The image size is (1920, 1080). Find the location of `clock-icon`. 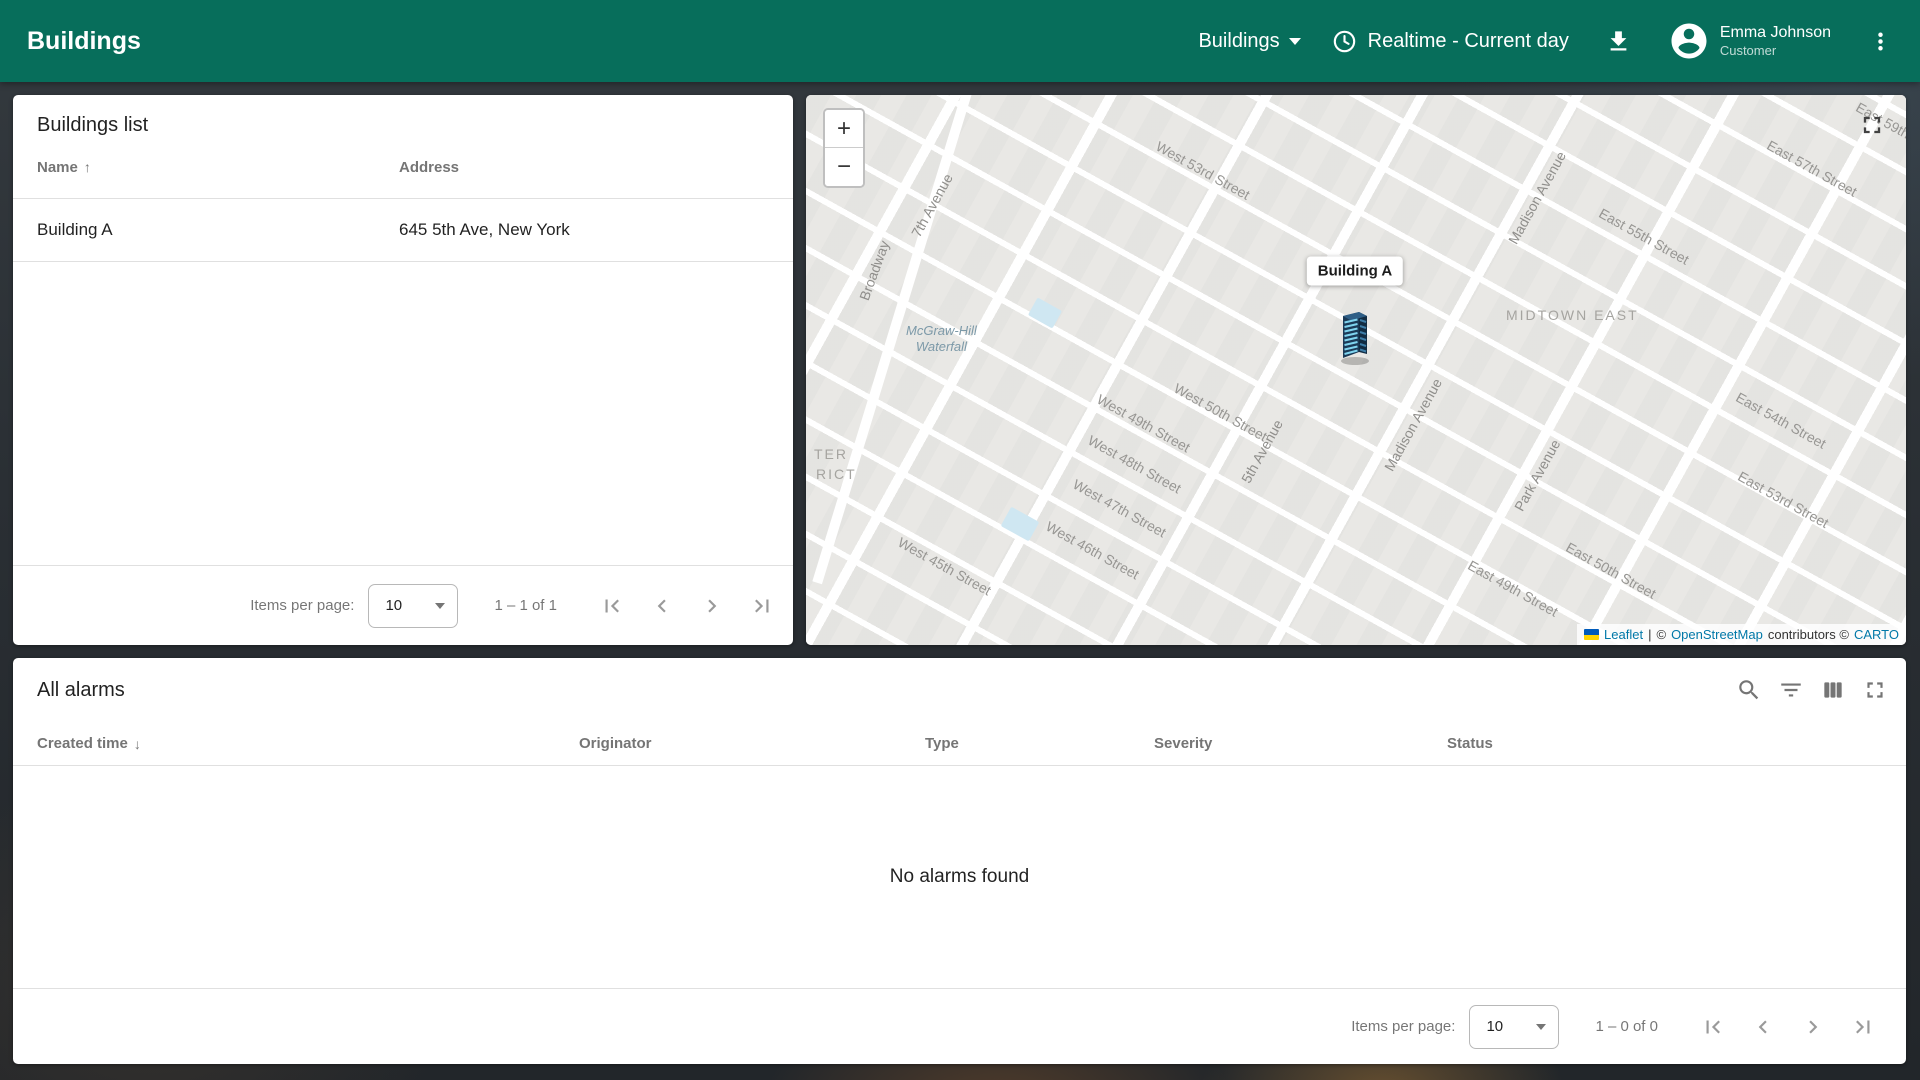

clock-icon is located at coordinates (1344, 41).